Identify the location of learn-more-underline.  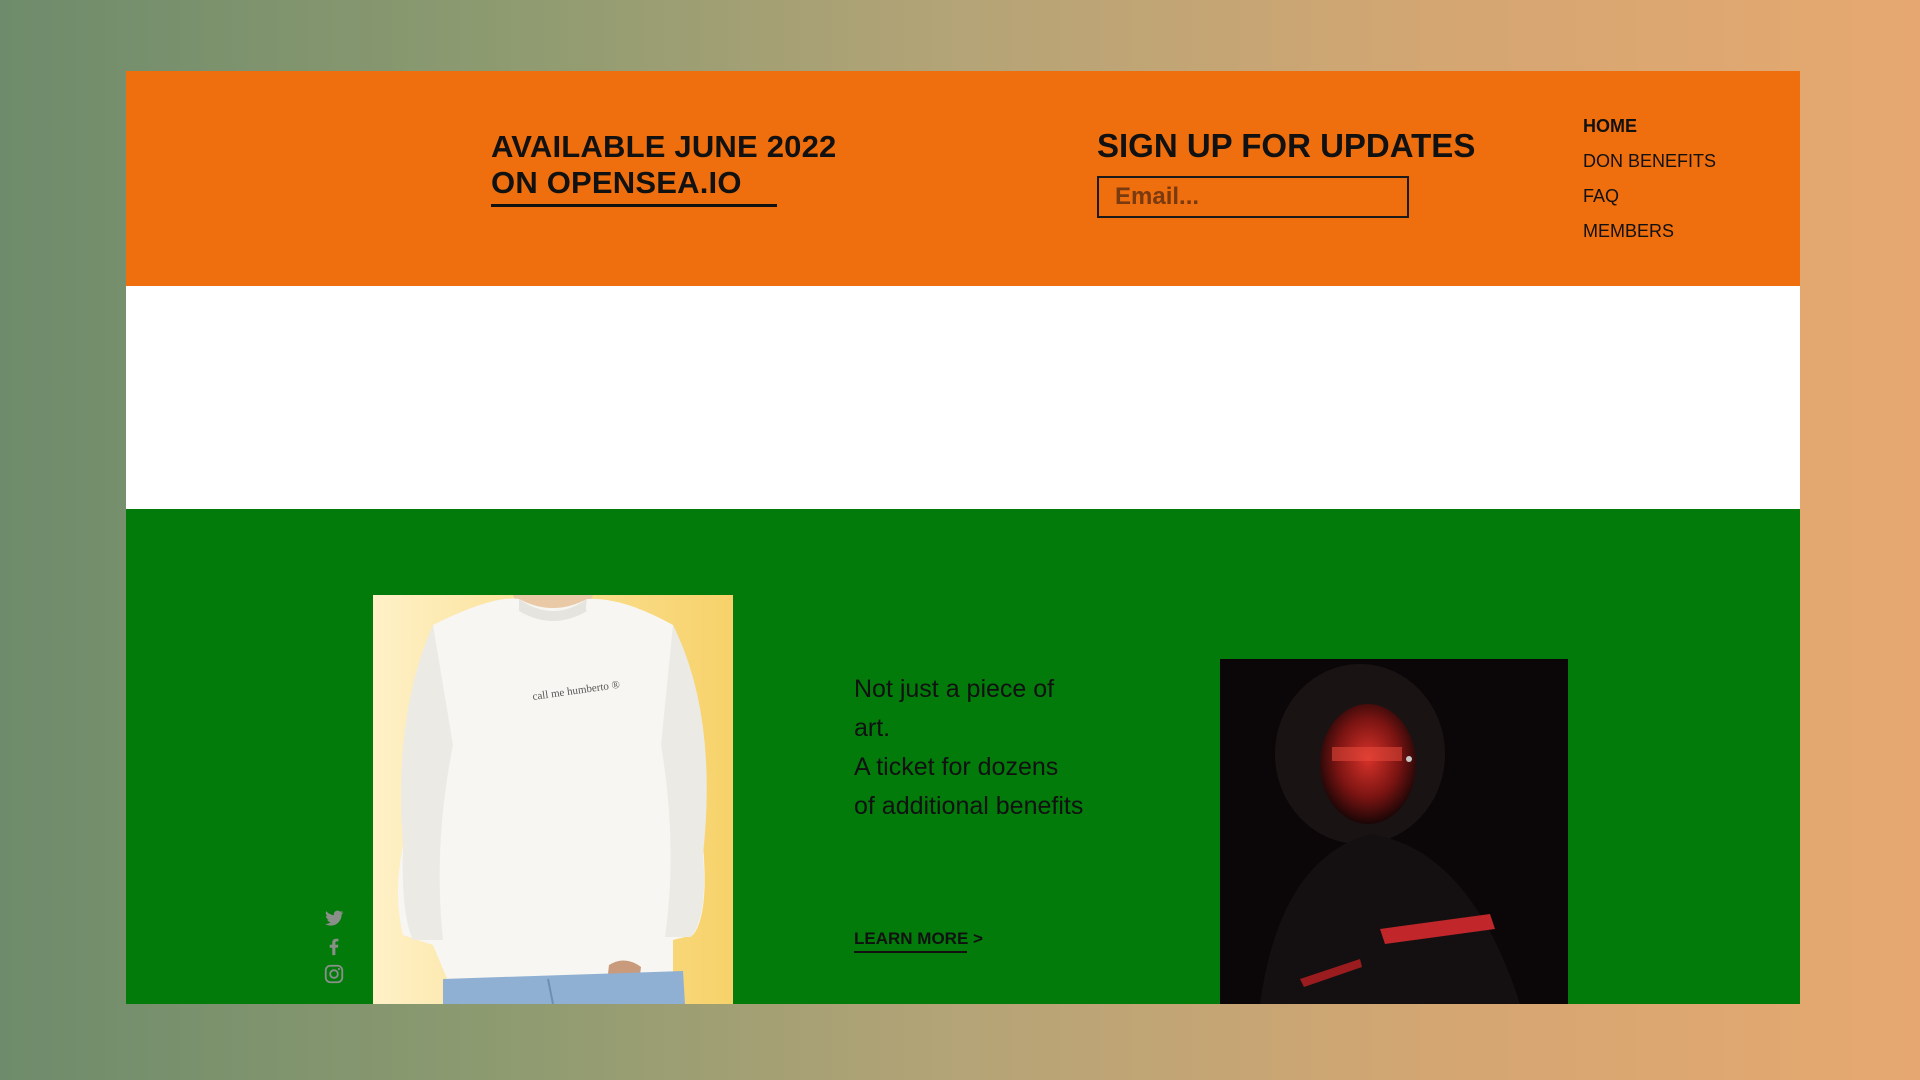
(910, 952).